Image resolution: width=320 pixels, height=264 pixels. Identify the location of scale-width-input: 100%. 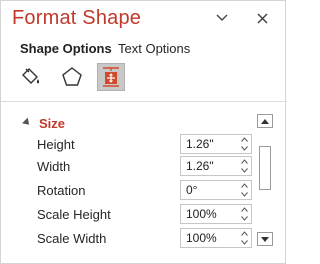
(216, 238).